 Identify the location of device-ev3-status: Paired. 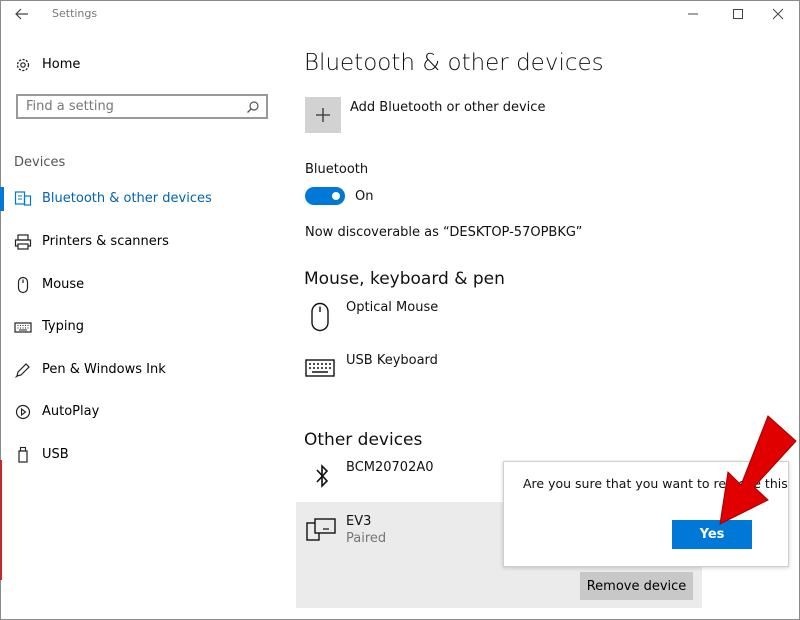
(366, 538).